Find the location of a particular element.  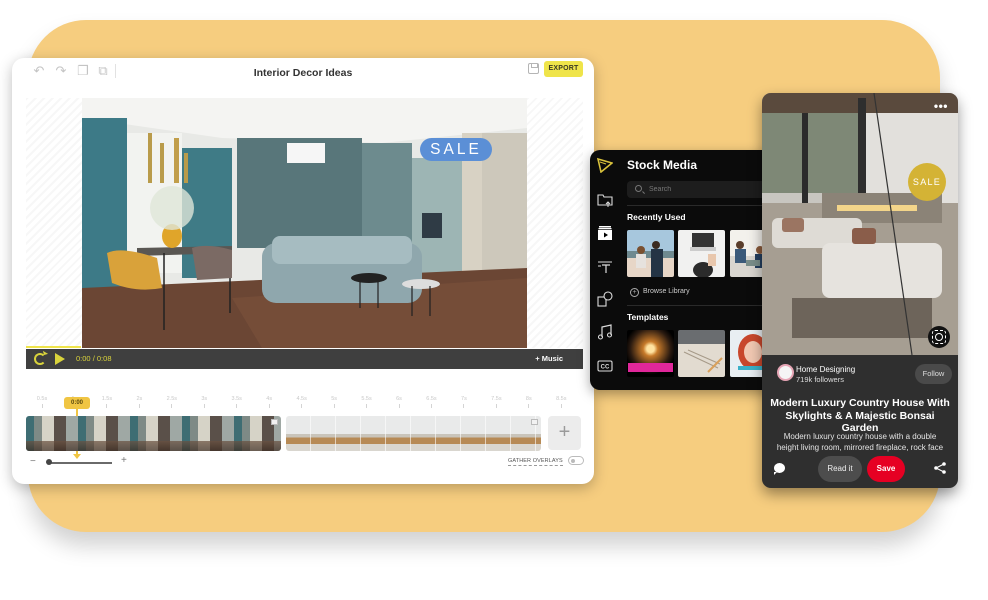

stock-search-field is located at coordinates (703, 189).